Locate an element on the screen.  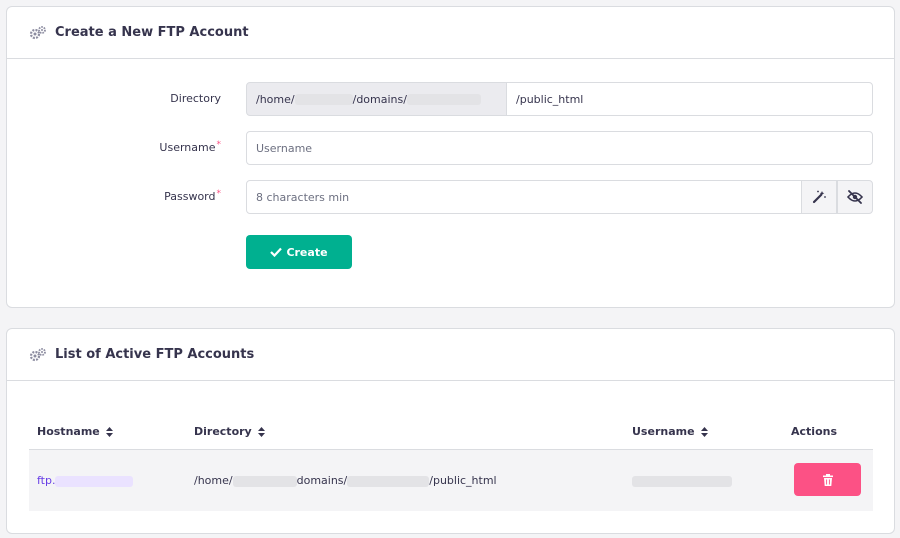
toggle-password-visibility-button is located at coordinates (855, 197).